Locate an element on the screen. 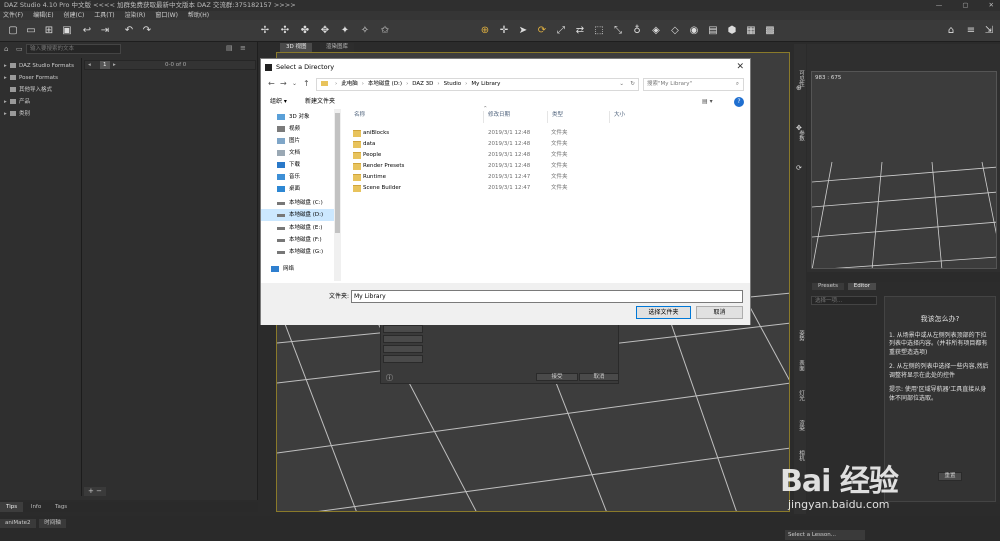 The width and height of the screenshot is (1000, 541). tab-presets: Presets is located at coordinates (828, 286).